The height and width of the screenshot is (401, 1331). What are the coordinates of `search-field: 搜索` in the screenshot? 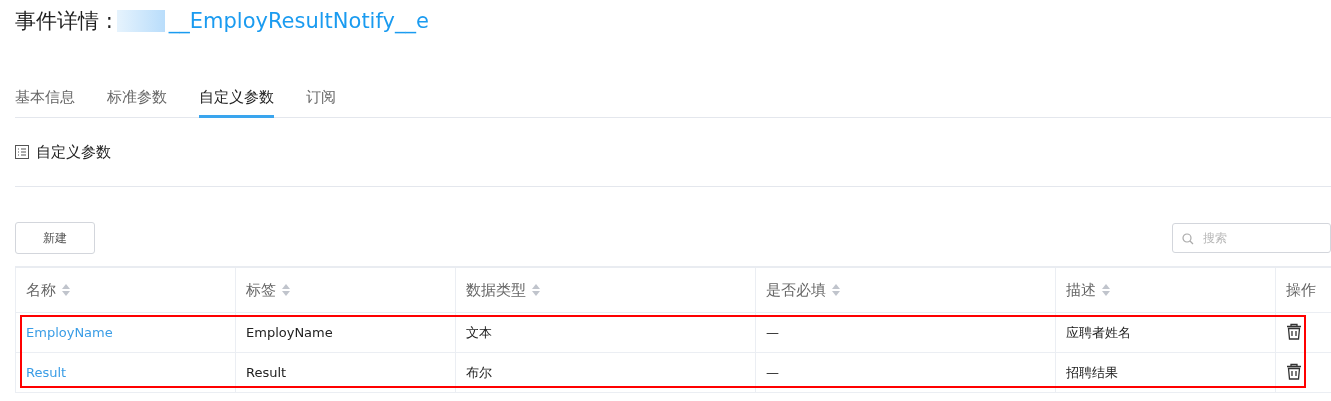 It's located at (1251, 238).